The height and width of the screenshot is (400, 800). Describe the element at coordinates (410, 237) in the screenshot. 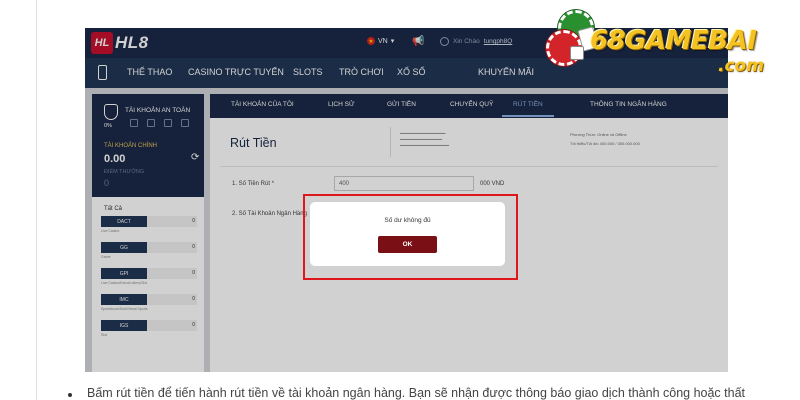

I see `highlight-frame` at that location.